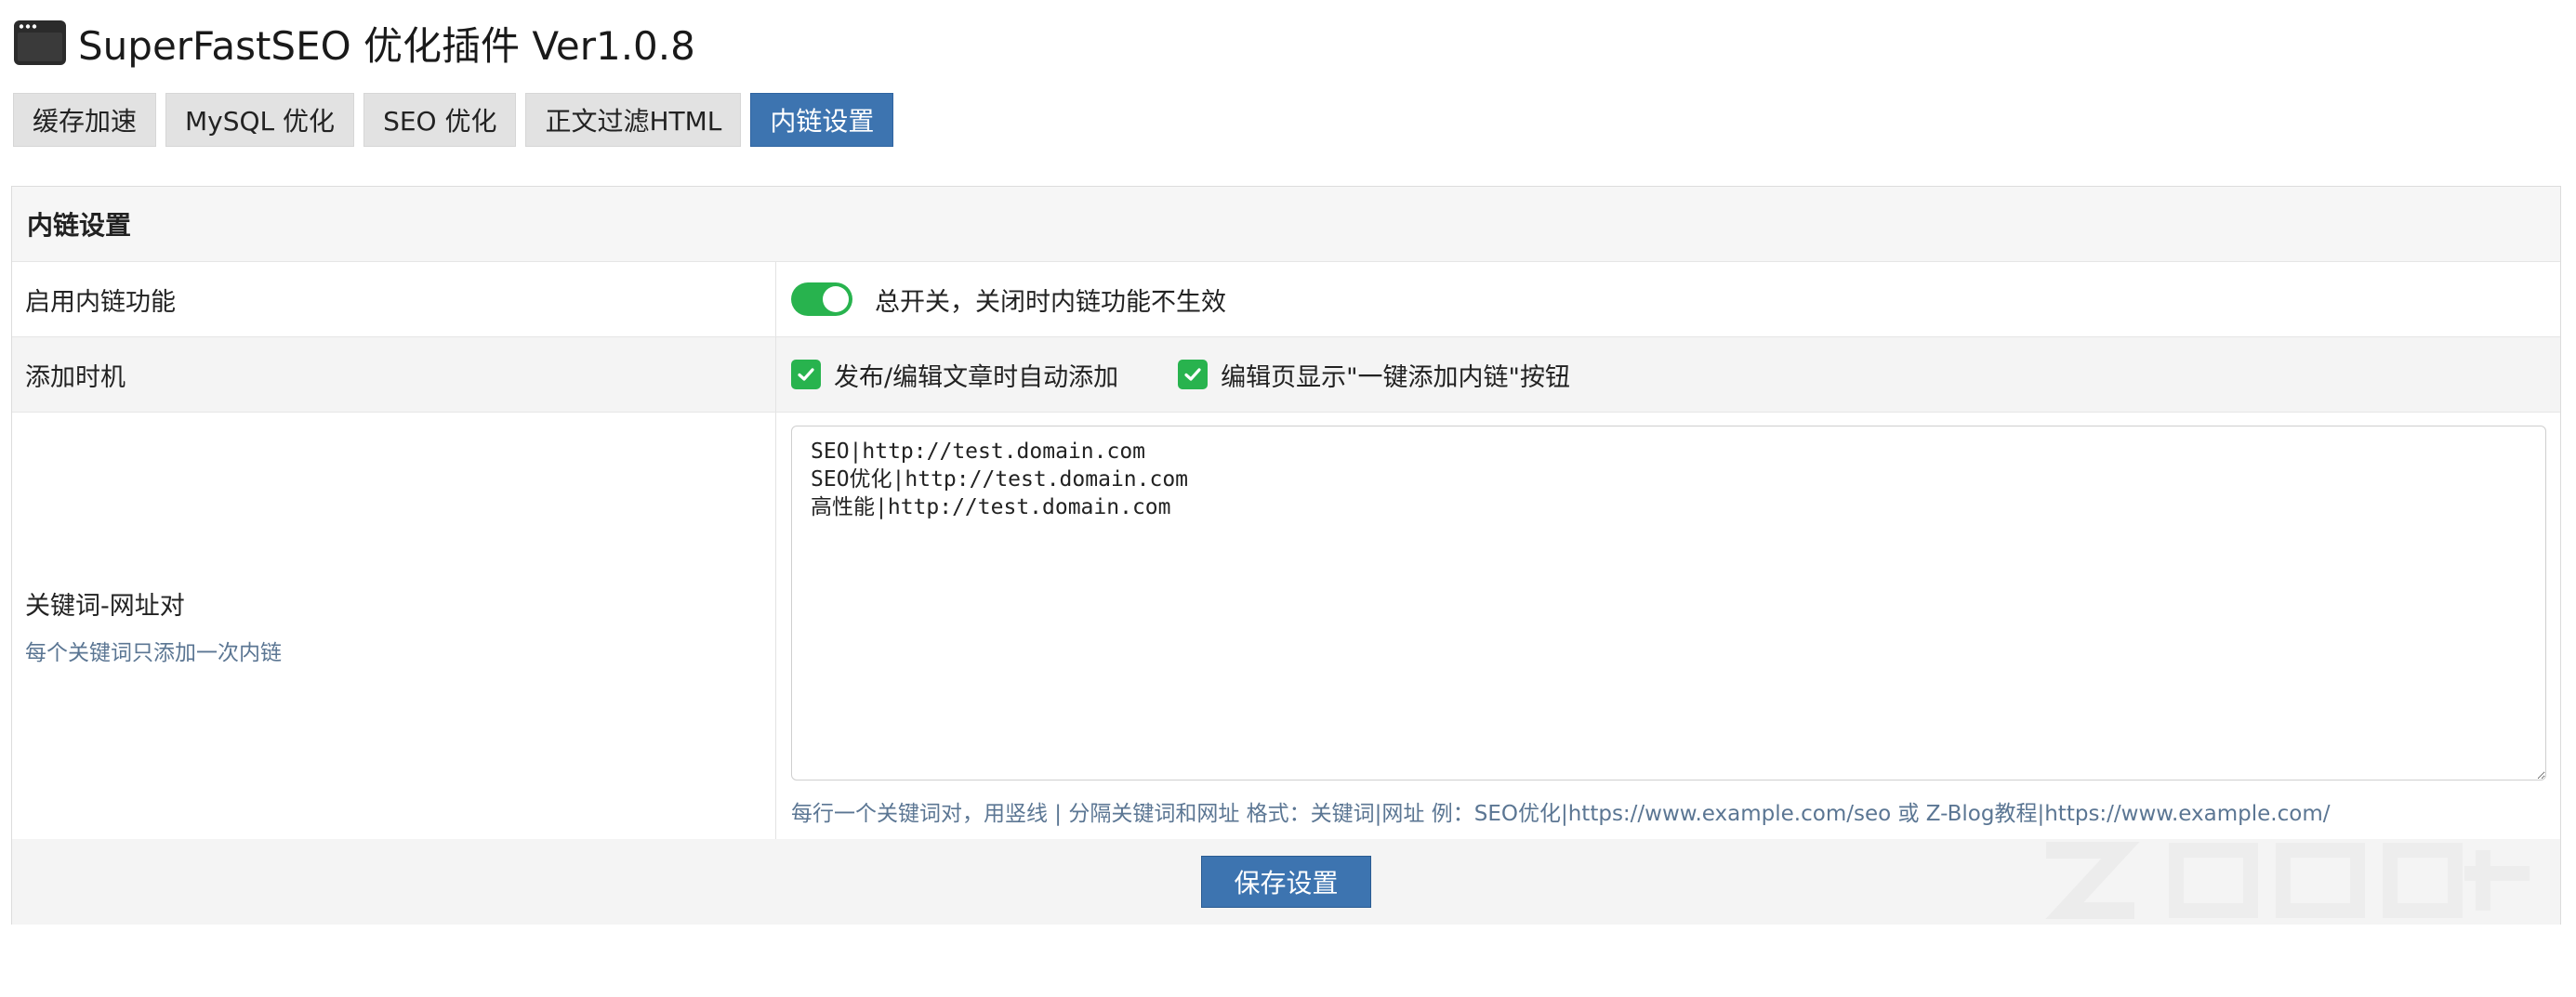 This screenshot has height=997, width=2576. I want to click on tab-cache-acceleration: 缓存加速, so click(85, 120).